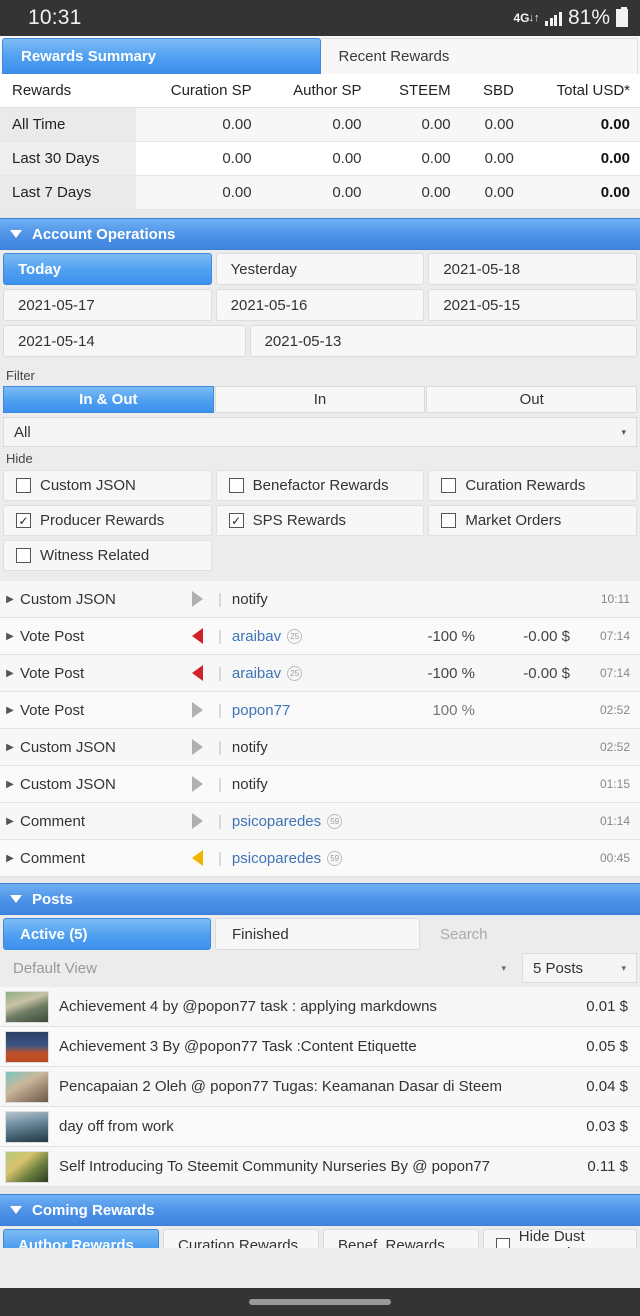 The height and width of the screenshot is (1316, 640). Describe the element at coordinates (416, 192) in the screenshot. I see `cell-steem: 0.00` at that location.